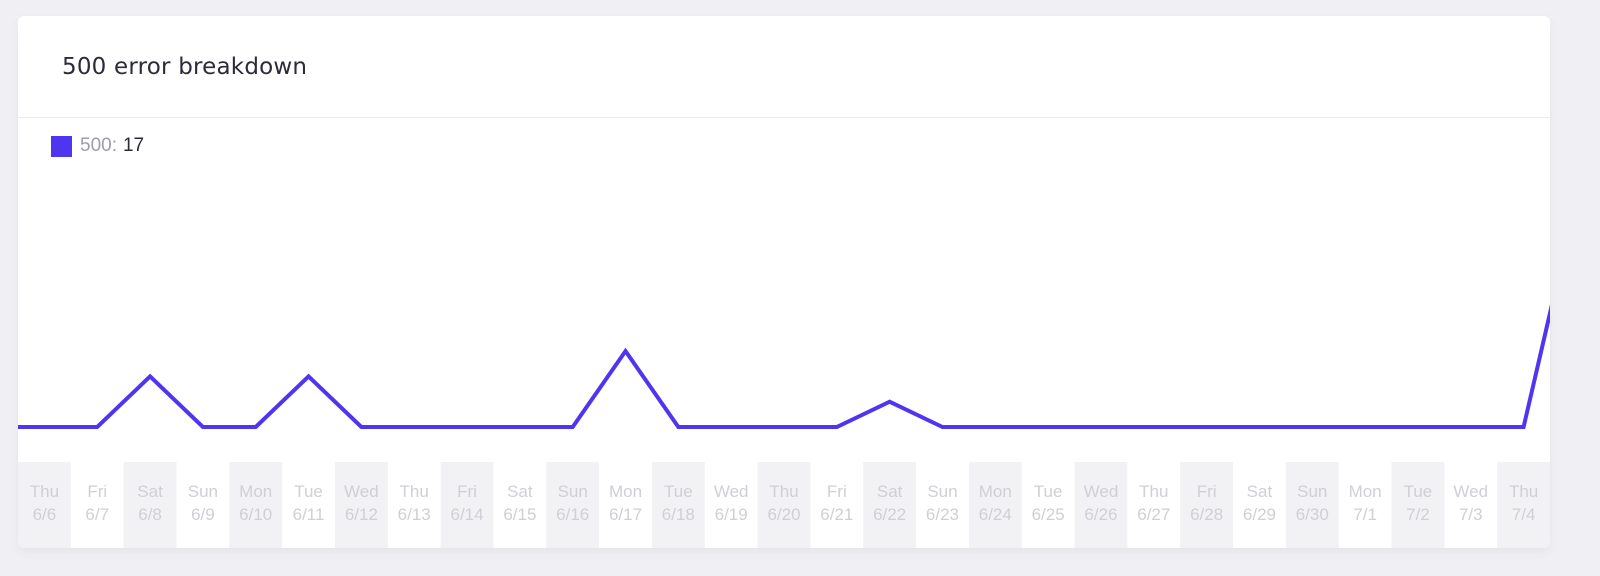 The image size is (1600, 576). What do you see at coordinates (133, 145) in the screenshot?
I see `legend-value: 17` at bounding box center [133, 145].